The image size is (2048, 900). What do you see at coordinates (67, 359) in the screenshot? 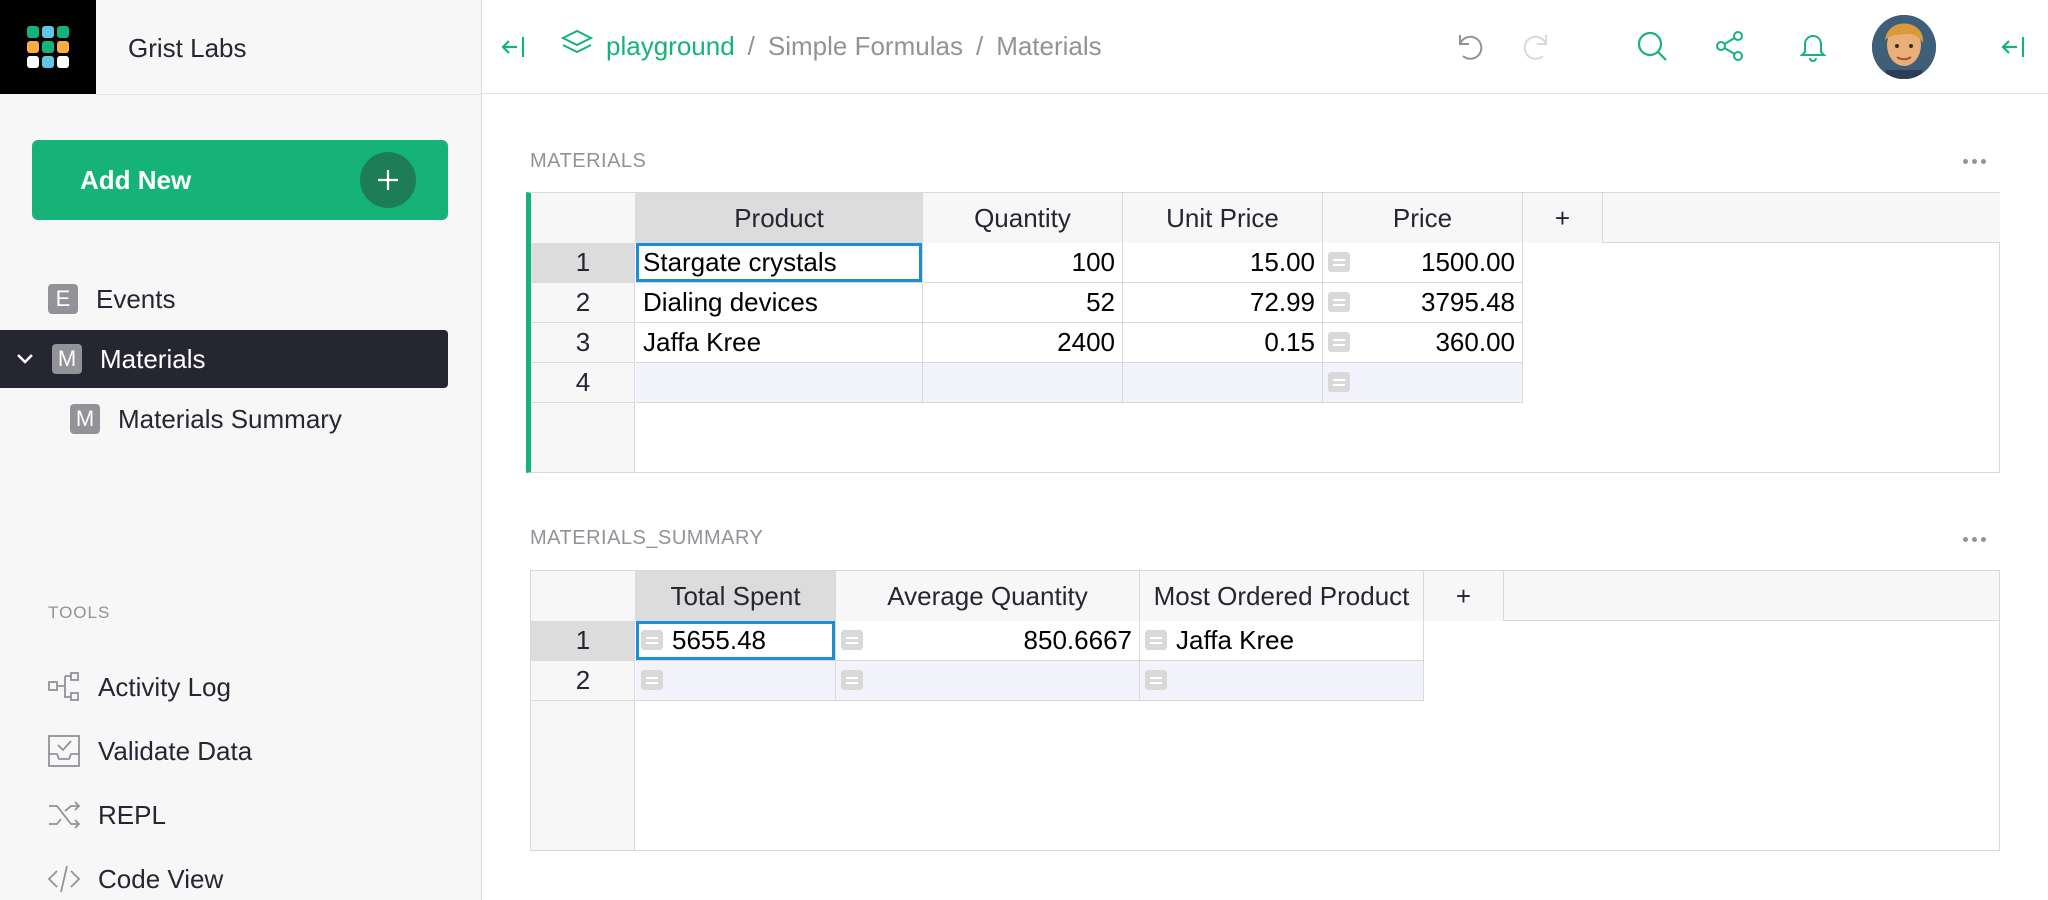
I see `page-icon-materials: M` at bounding box center [67, 359].